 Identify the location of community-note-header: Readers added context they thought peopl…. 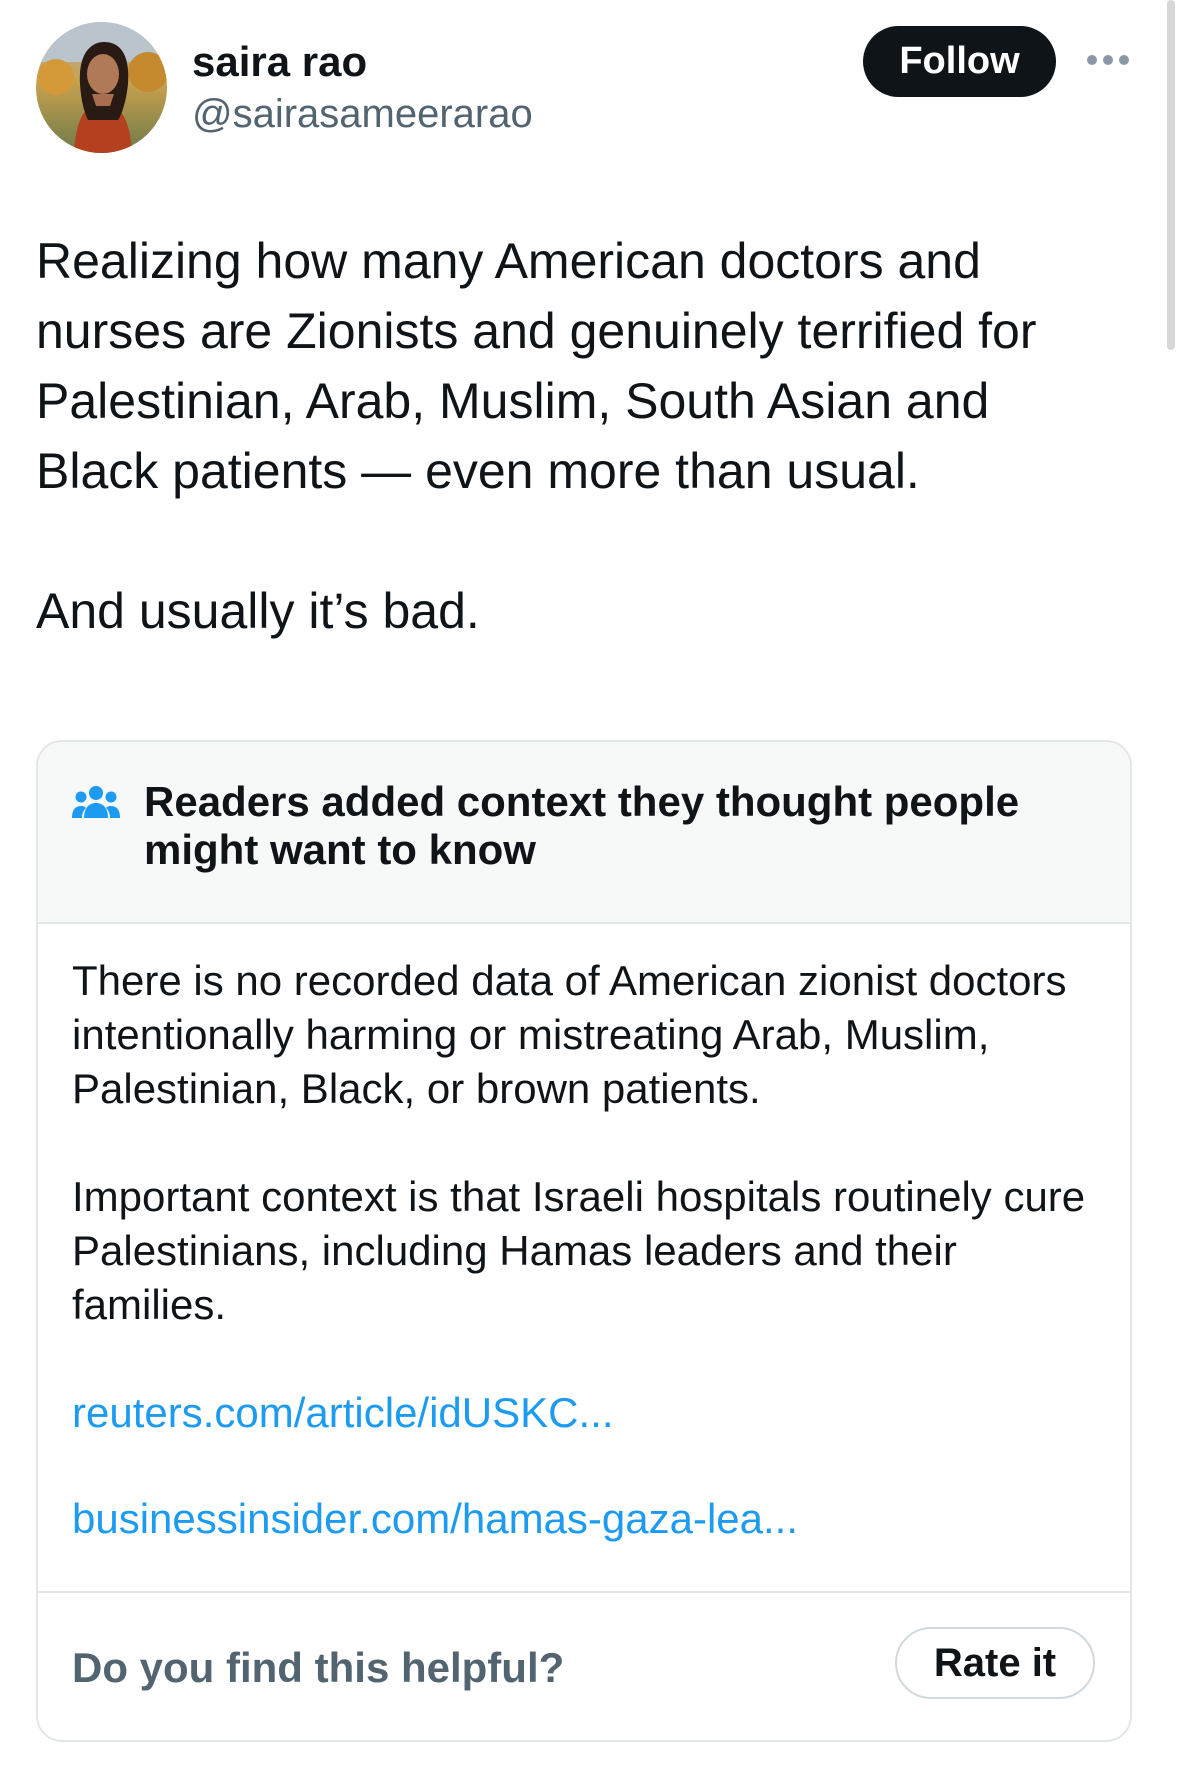
(584, 833).